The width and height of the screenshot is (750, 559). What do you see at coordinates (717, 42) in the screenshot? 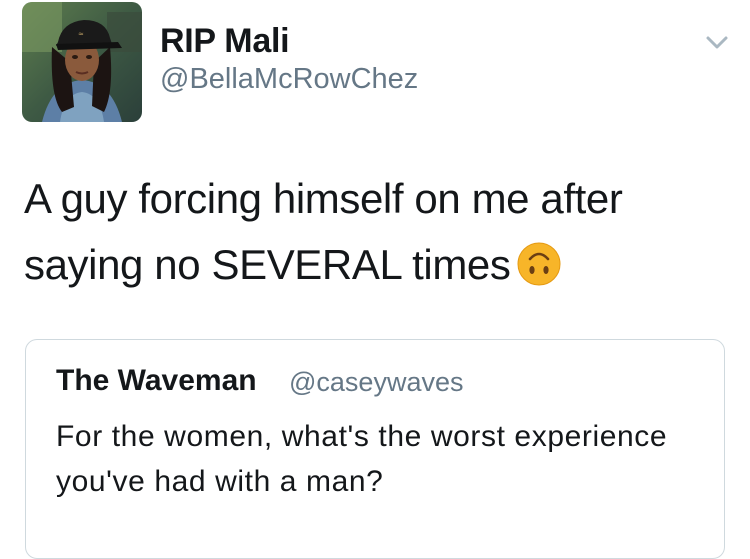
I see `chevron-down-icon` at bounding box center [717, 42].